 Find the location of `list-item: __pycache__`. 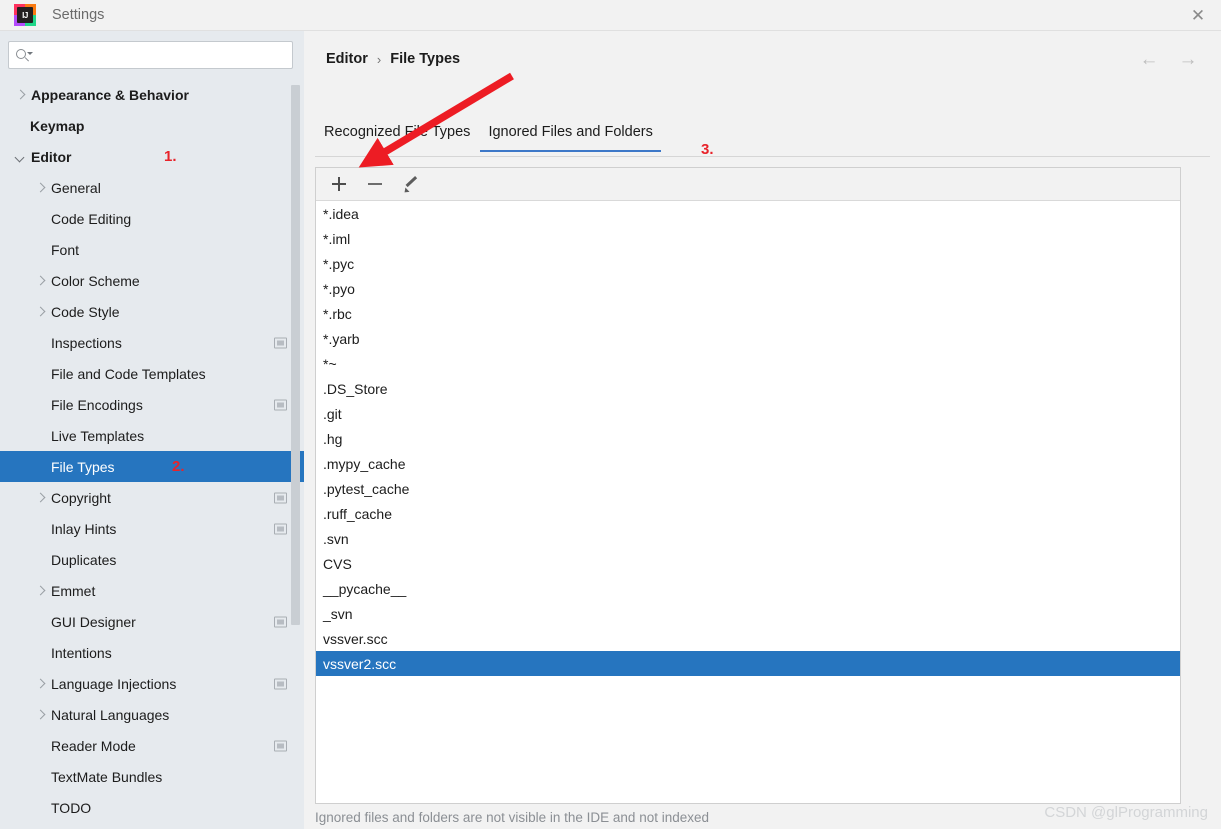

list-item: __pycache__ is located at coordinates (748, 588).